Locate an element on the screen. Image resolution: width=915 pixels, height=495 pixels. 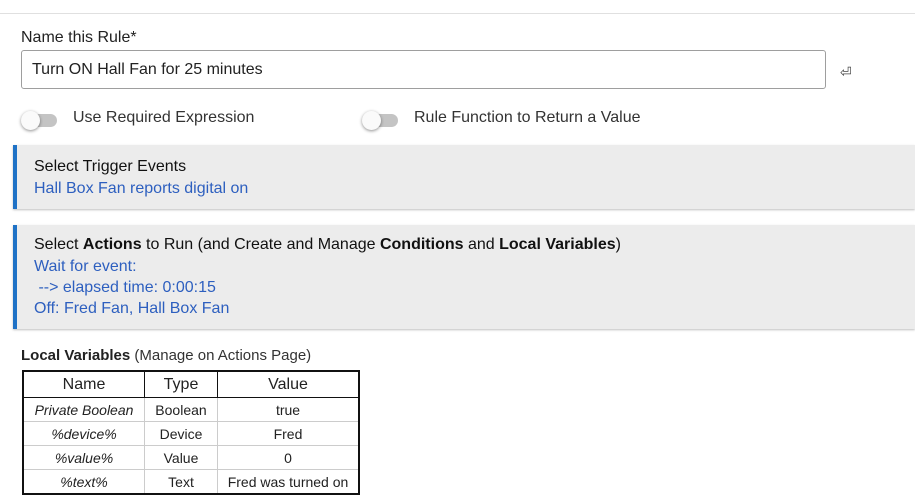
header-value: Value is located at coordinates (288, 384).